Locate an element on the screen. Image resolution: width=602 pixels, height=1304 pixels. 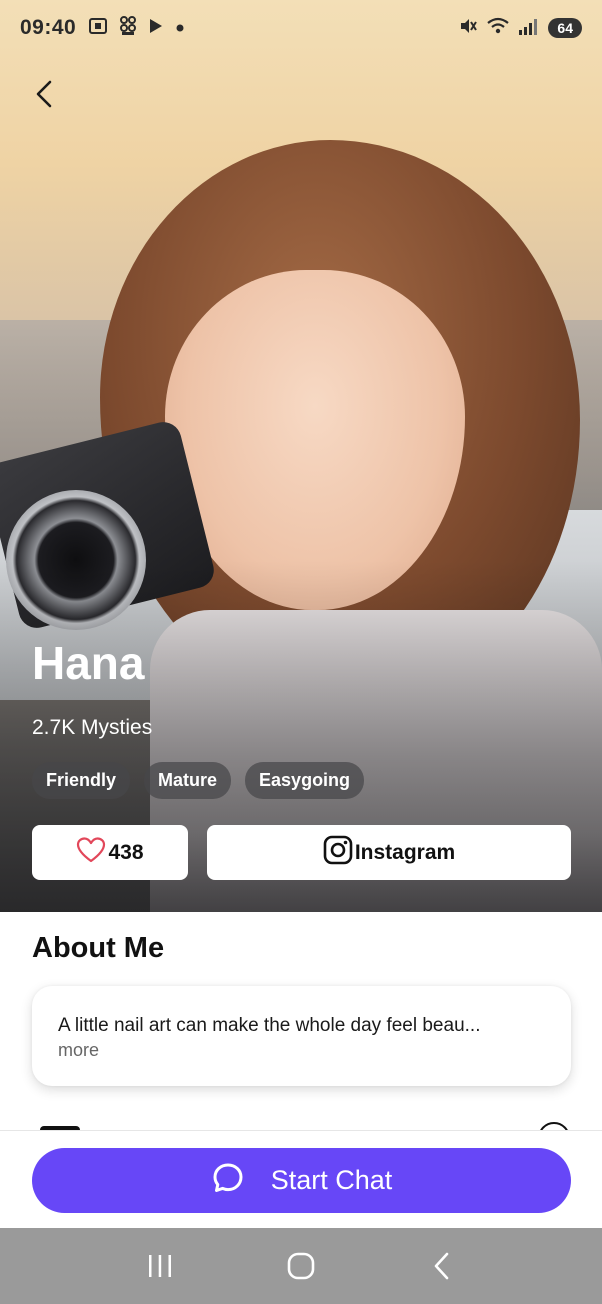
dot-icon is located at coordinates (180, 28).